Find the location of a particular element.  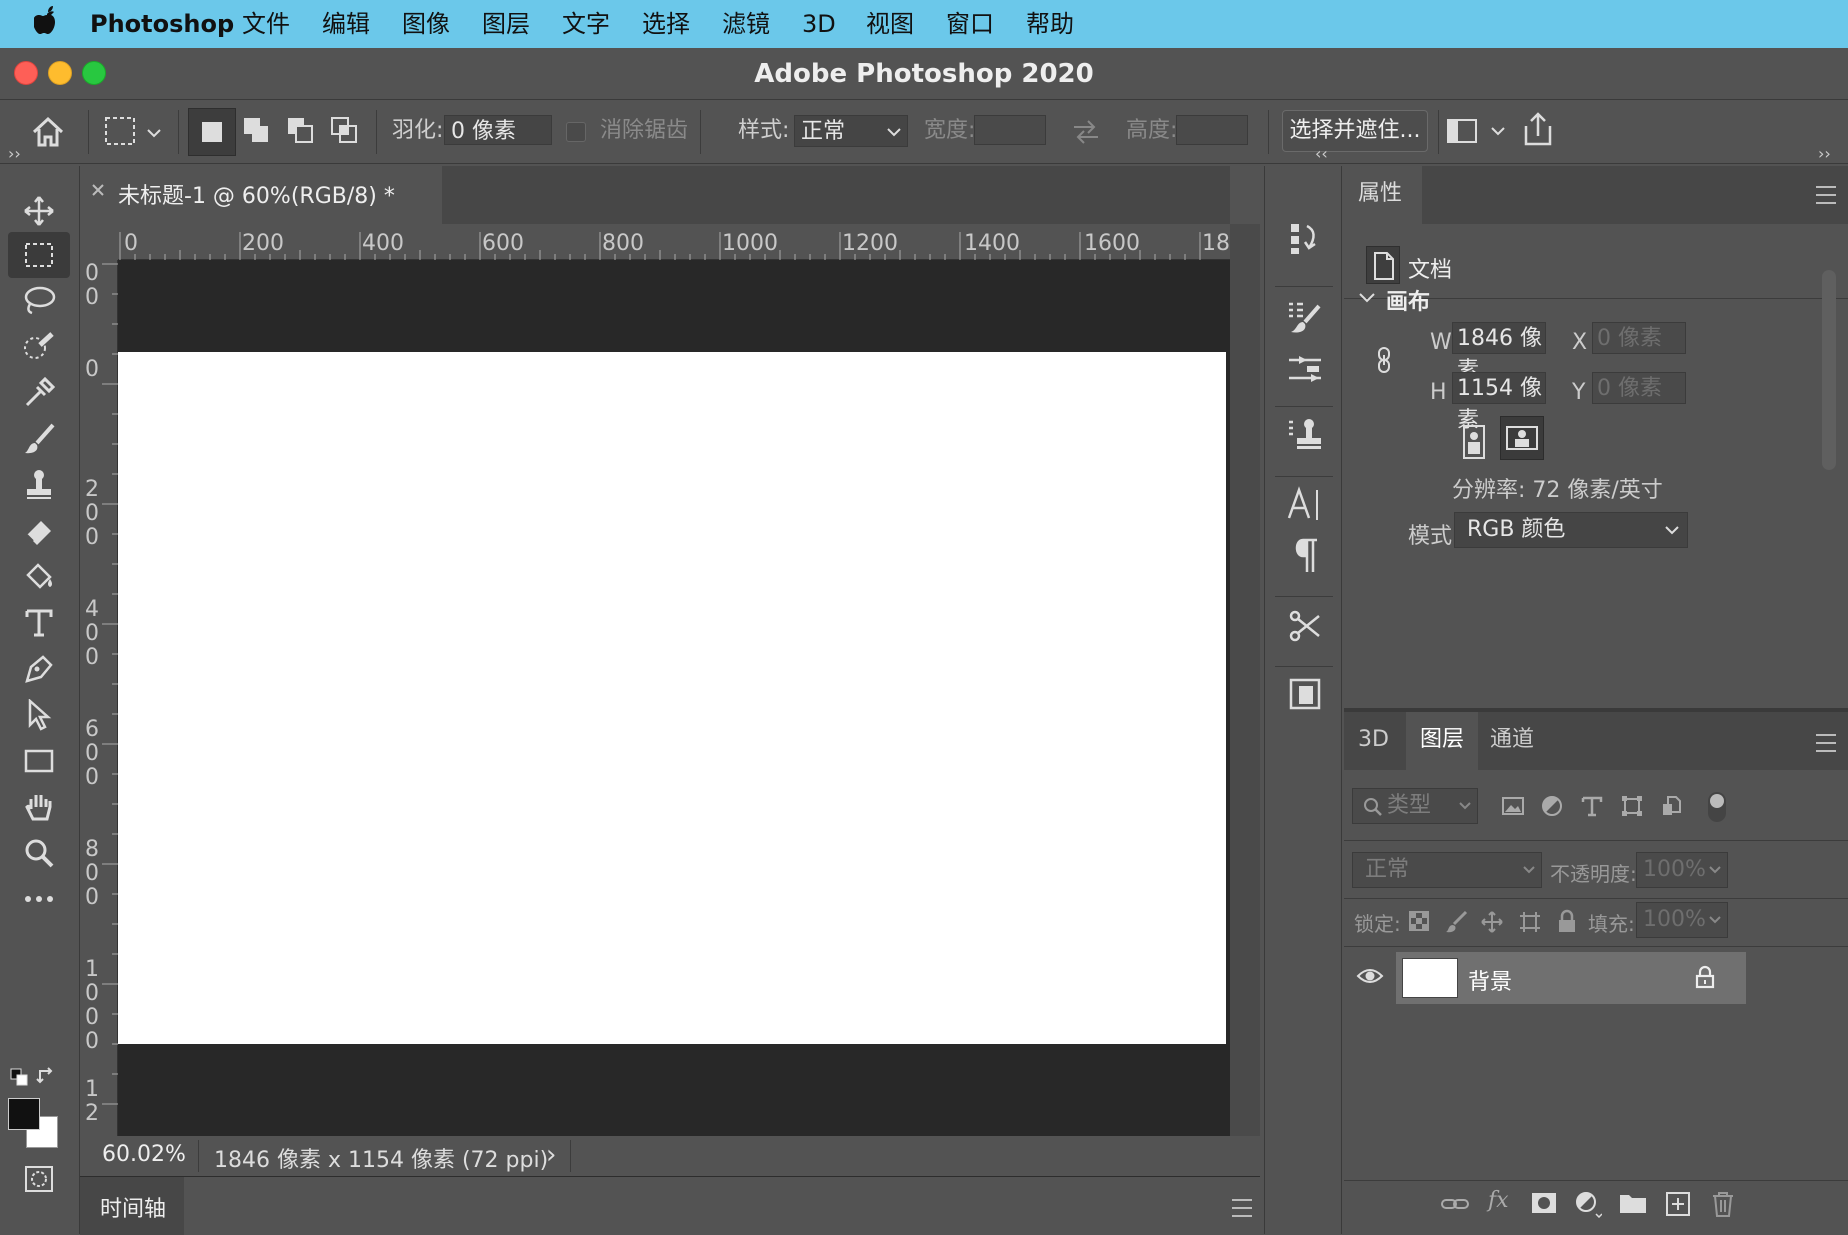

menu-image: 图像 is located at coordinates (426, 24).